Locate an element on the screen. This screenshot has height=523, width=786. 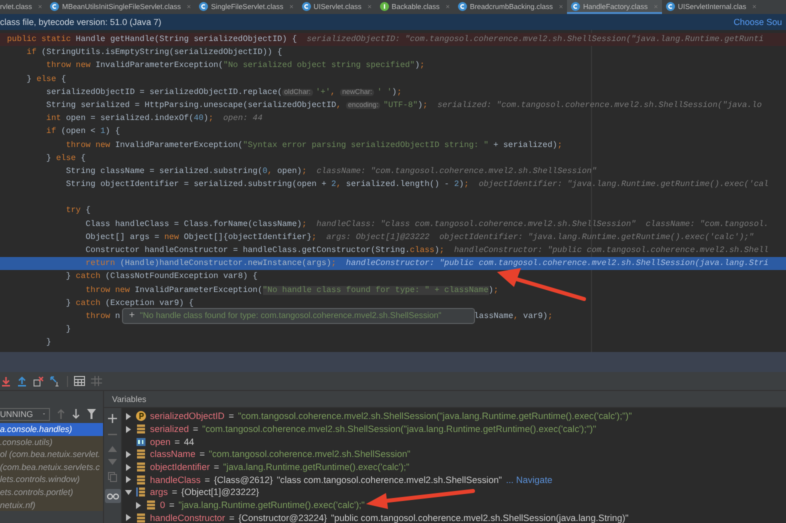
decompiled-notice: class file, bytecode version: 51.0 (Java 7) is located at coordinates (81, 22).